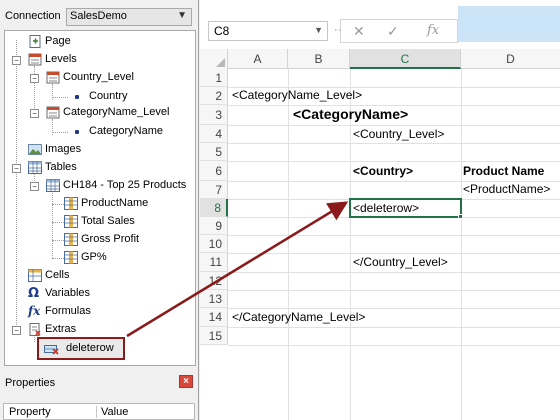 This screenshot has height=420, width=560. What do you see at coordinates (214, 78) in the screenshot?
I see `row-header: 1` at bounding box center [214, 78].